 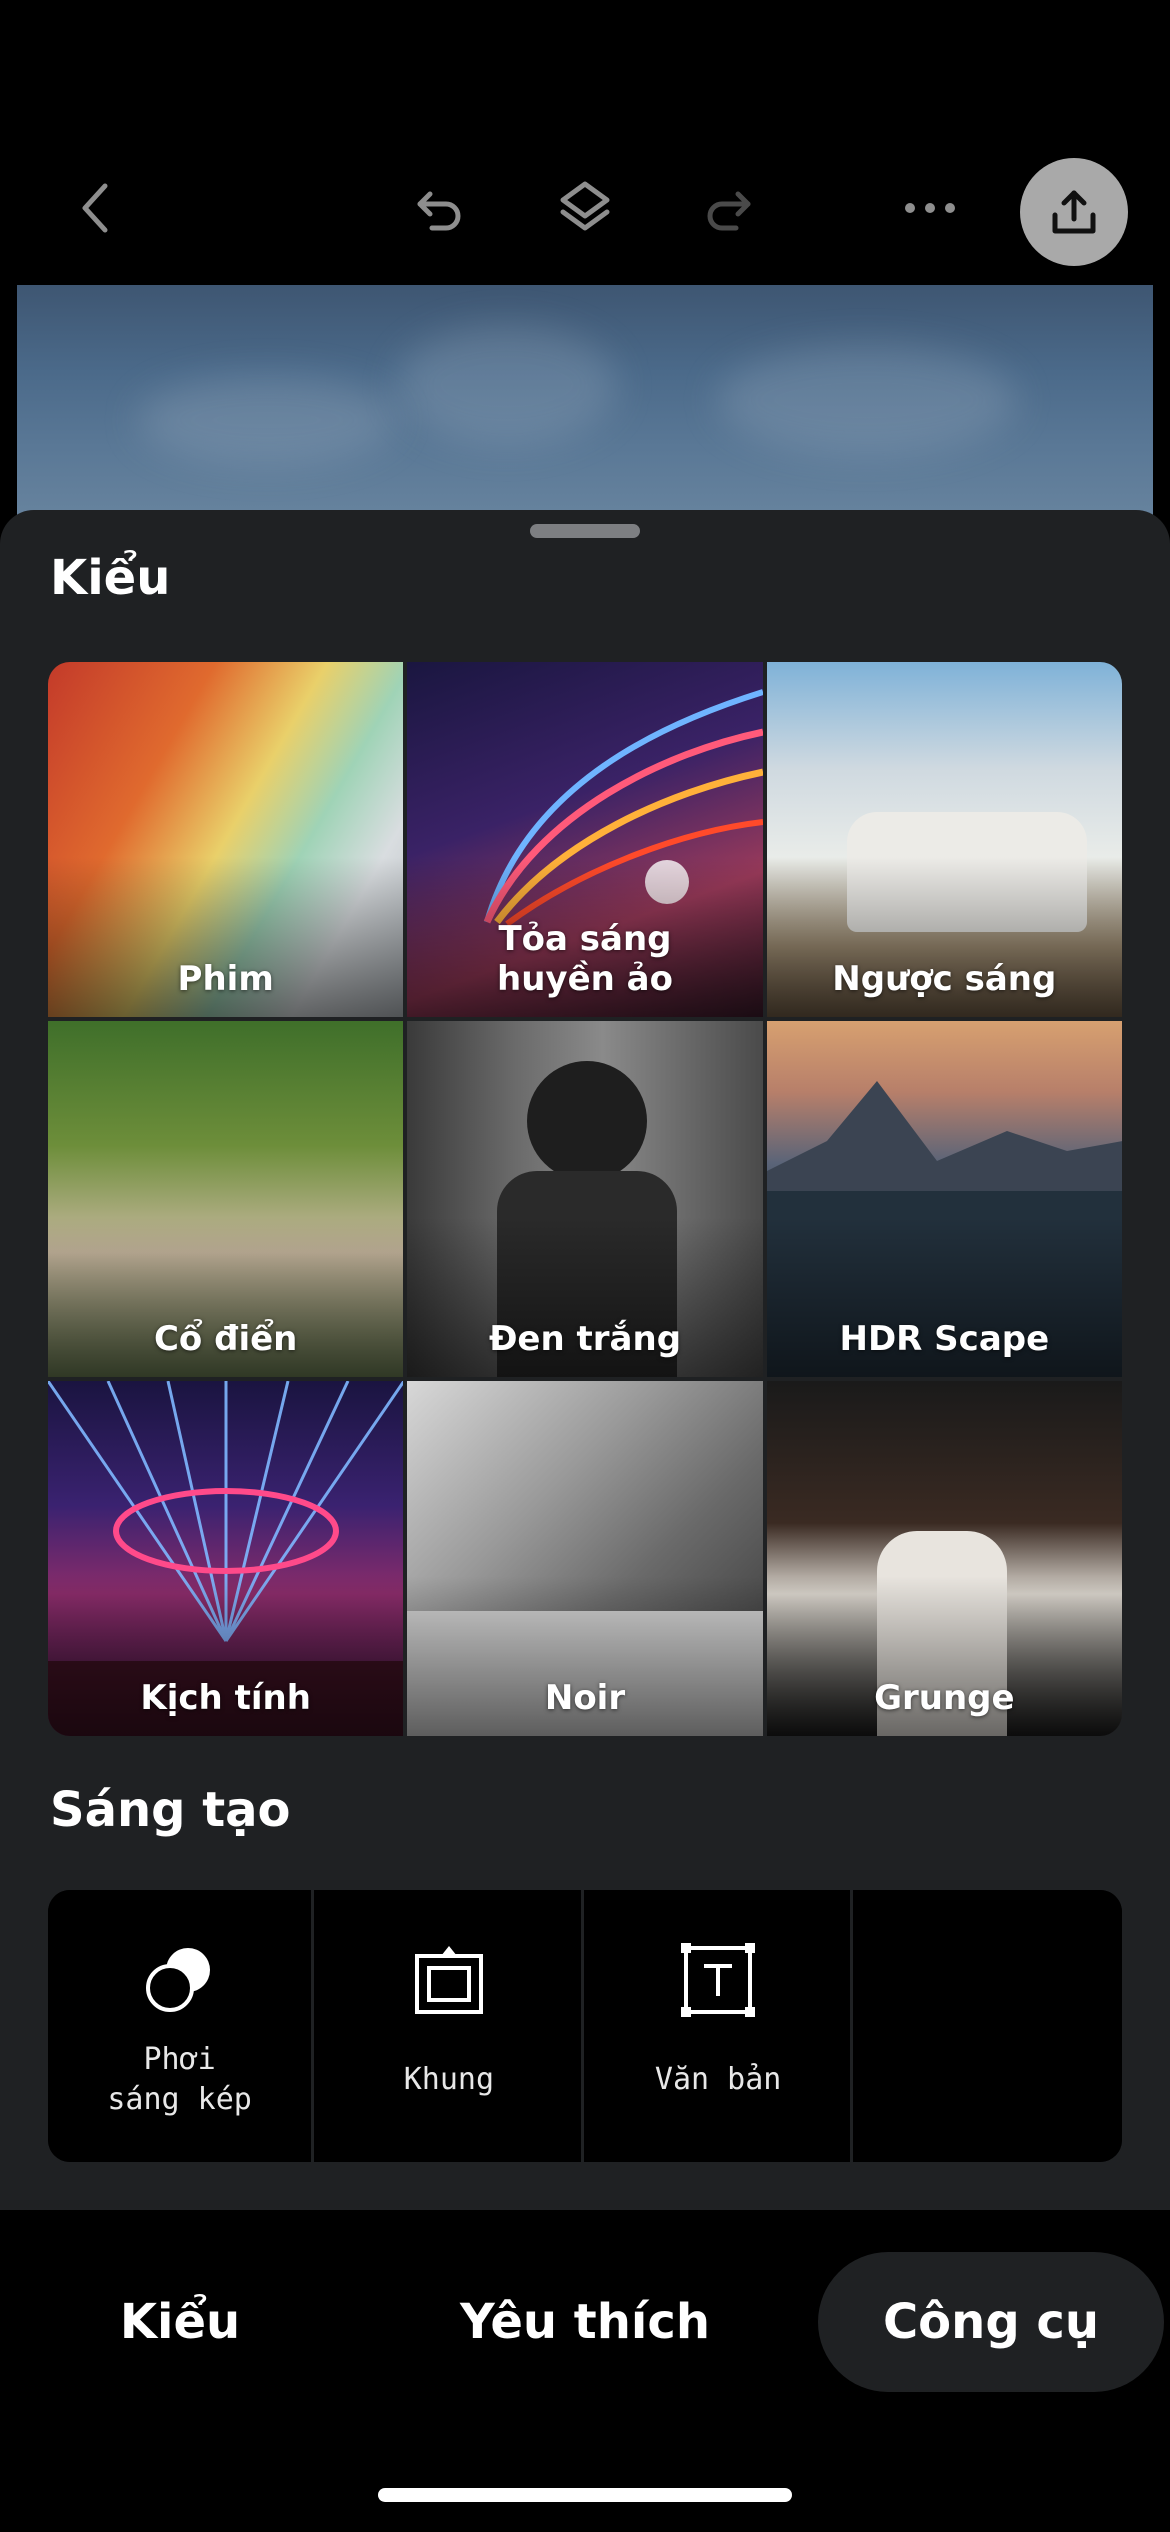 I want to click on layers-button, so click(x=585, y=208).